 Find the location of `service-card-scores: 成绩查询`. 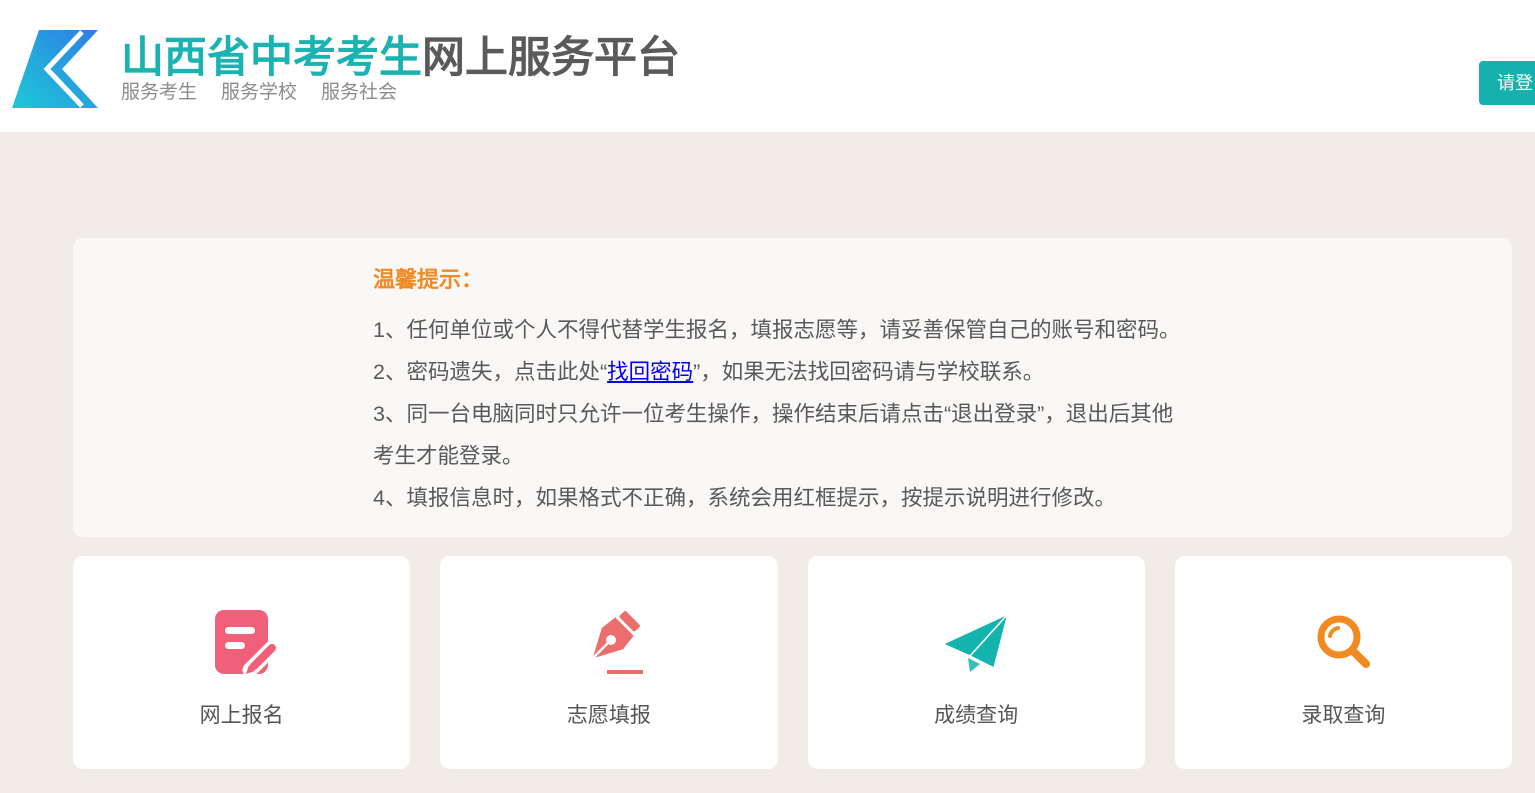

service-card-scores: 成绩查询 is located at coordinates (976, 662).